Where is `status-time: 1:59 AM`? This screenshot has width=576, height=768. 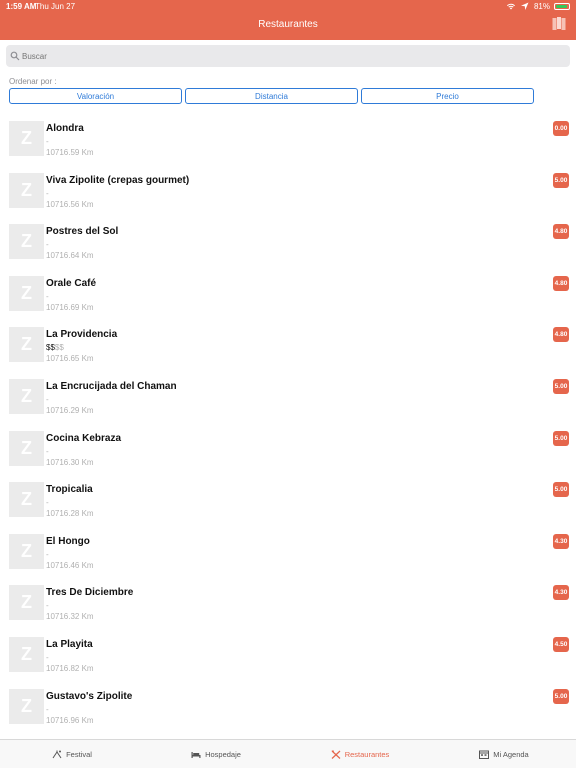 status-time: 1:59 AM is located at coordinates (21, 6).